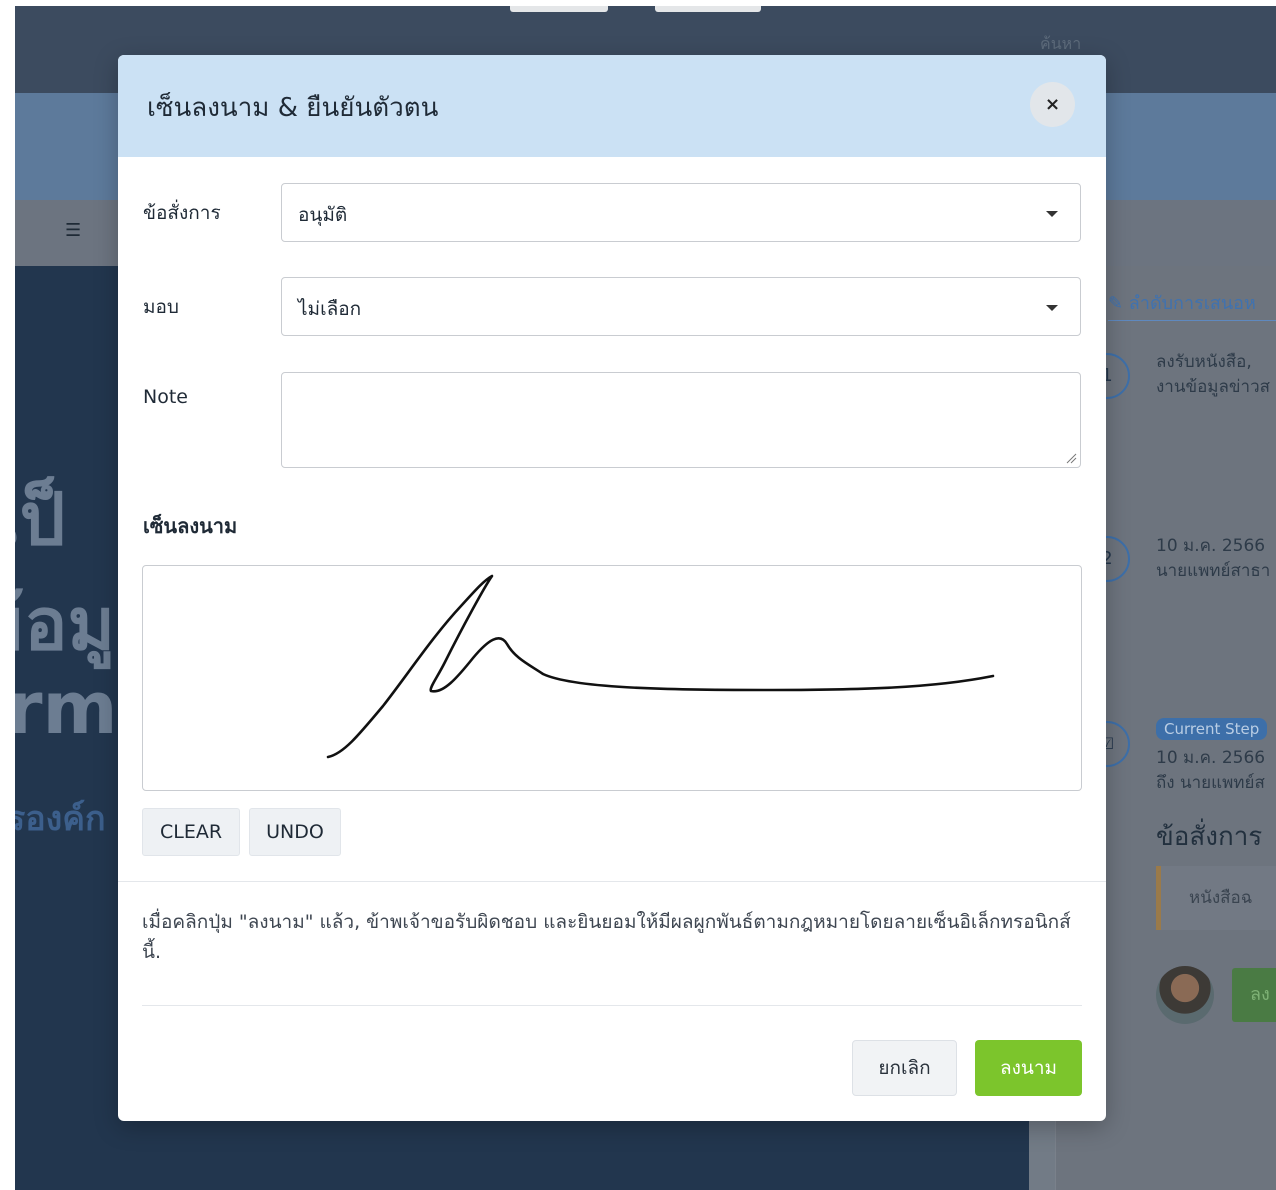 The image size is (1276, 1190). Describe the element at coordinates (190, 526) in the screenshot. I see `signature-heading: เซ็นลงนาม` at that location.